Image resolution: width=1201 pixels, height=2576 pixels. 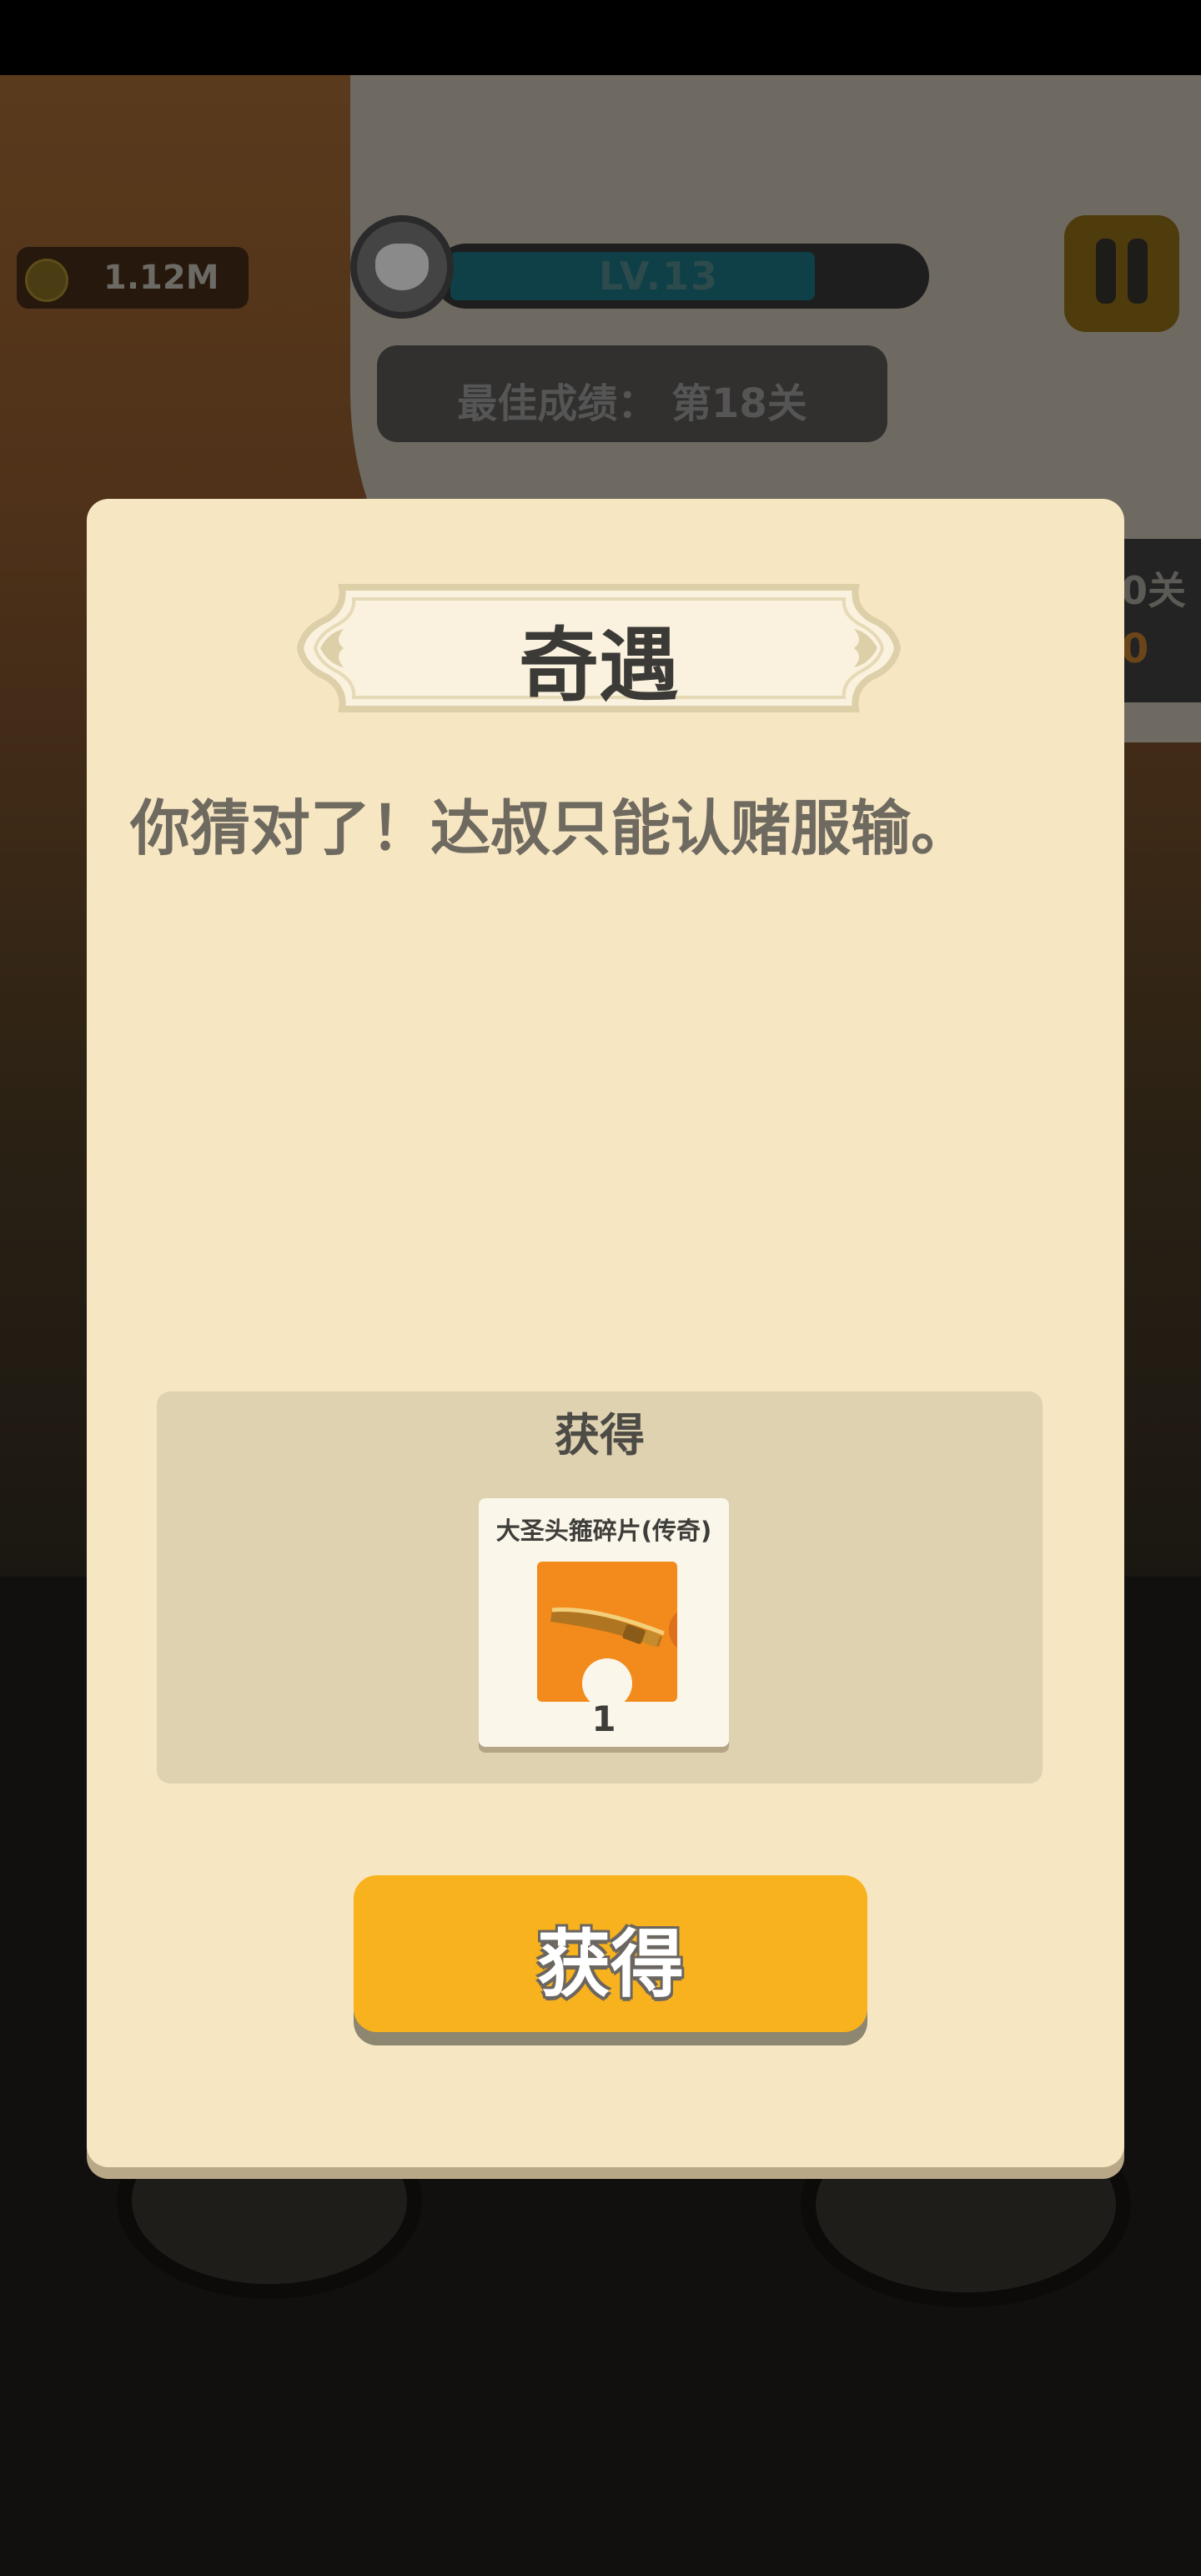 I want to click on dialog-message: 你猜对了！达叔只能认赌服输。, so click(x=551, y=828).